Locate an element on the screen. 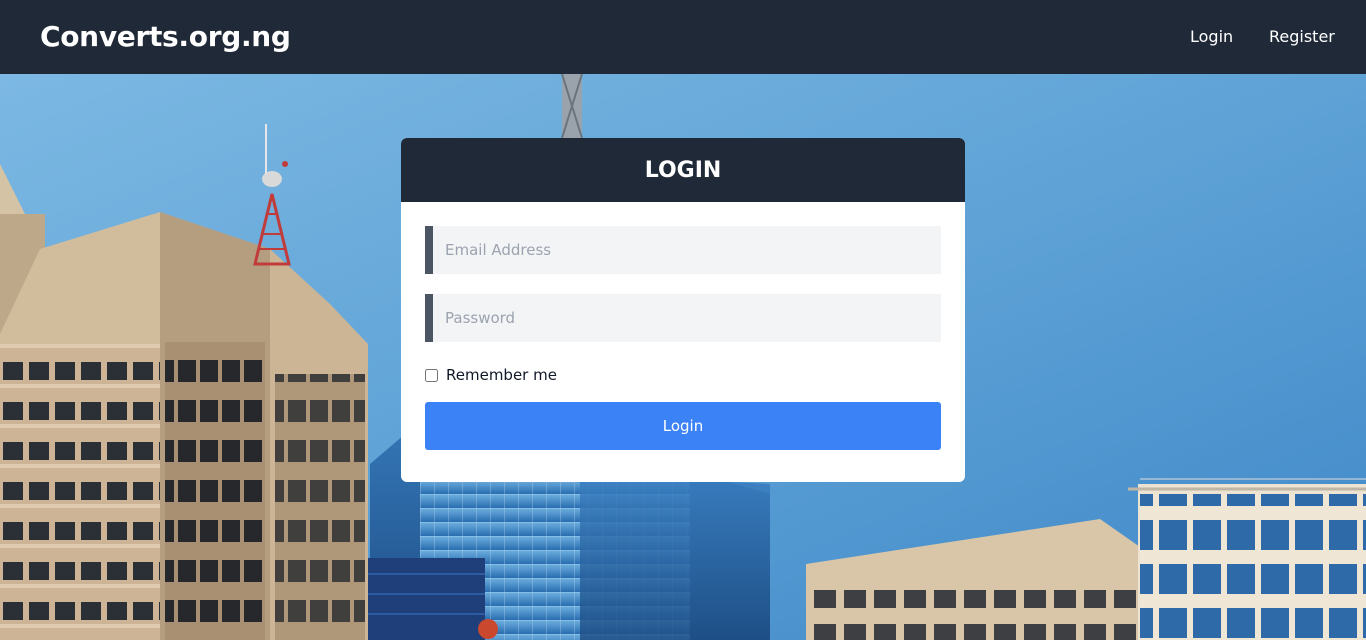 This screenshot has height=640, width=1366. remember-me-row: Remember me is located at coordinates (491, 375).